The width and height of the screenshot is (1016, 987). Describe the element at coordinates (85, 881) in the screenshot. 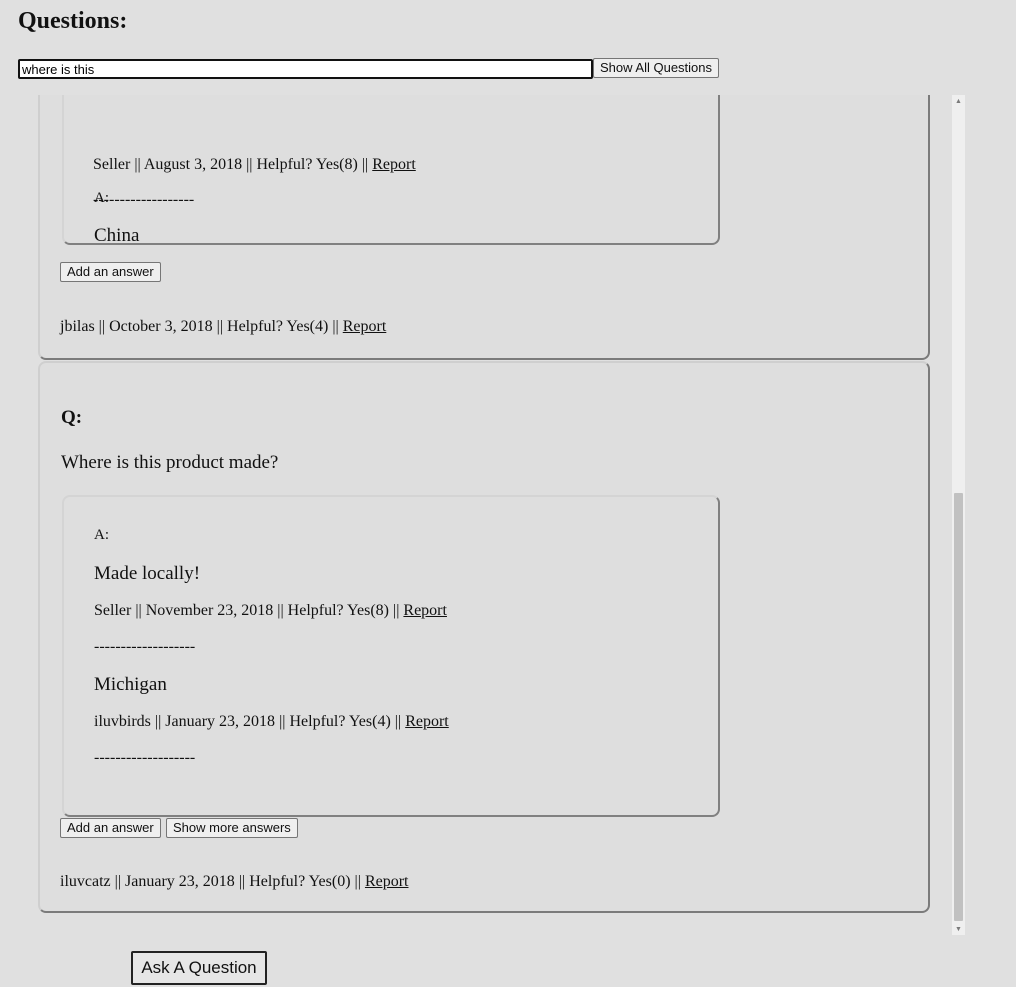

I see `question-author: iluvcatz` at that location.